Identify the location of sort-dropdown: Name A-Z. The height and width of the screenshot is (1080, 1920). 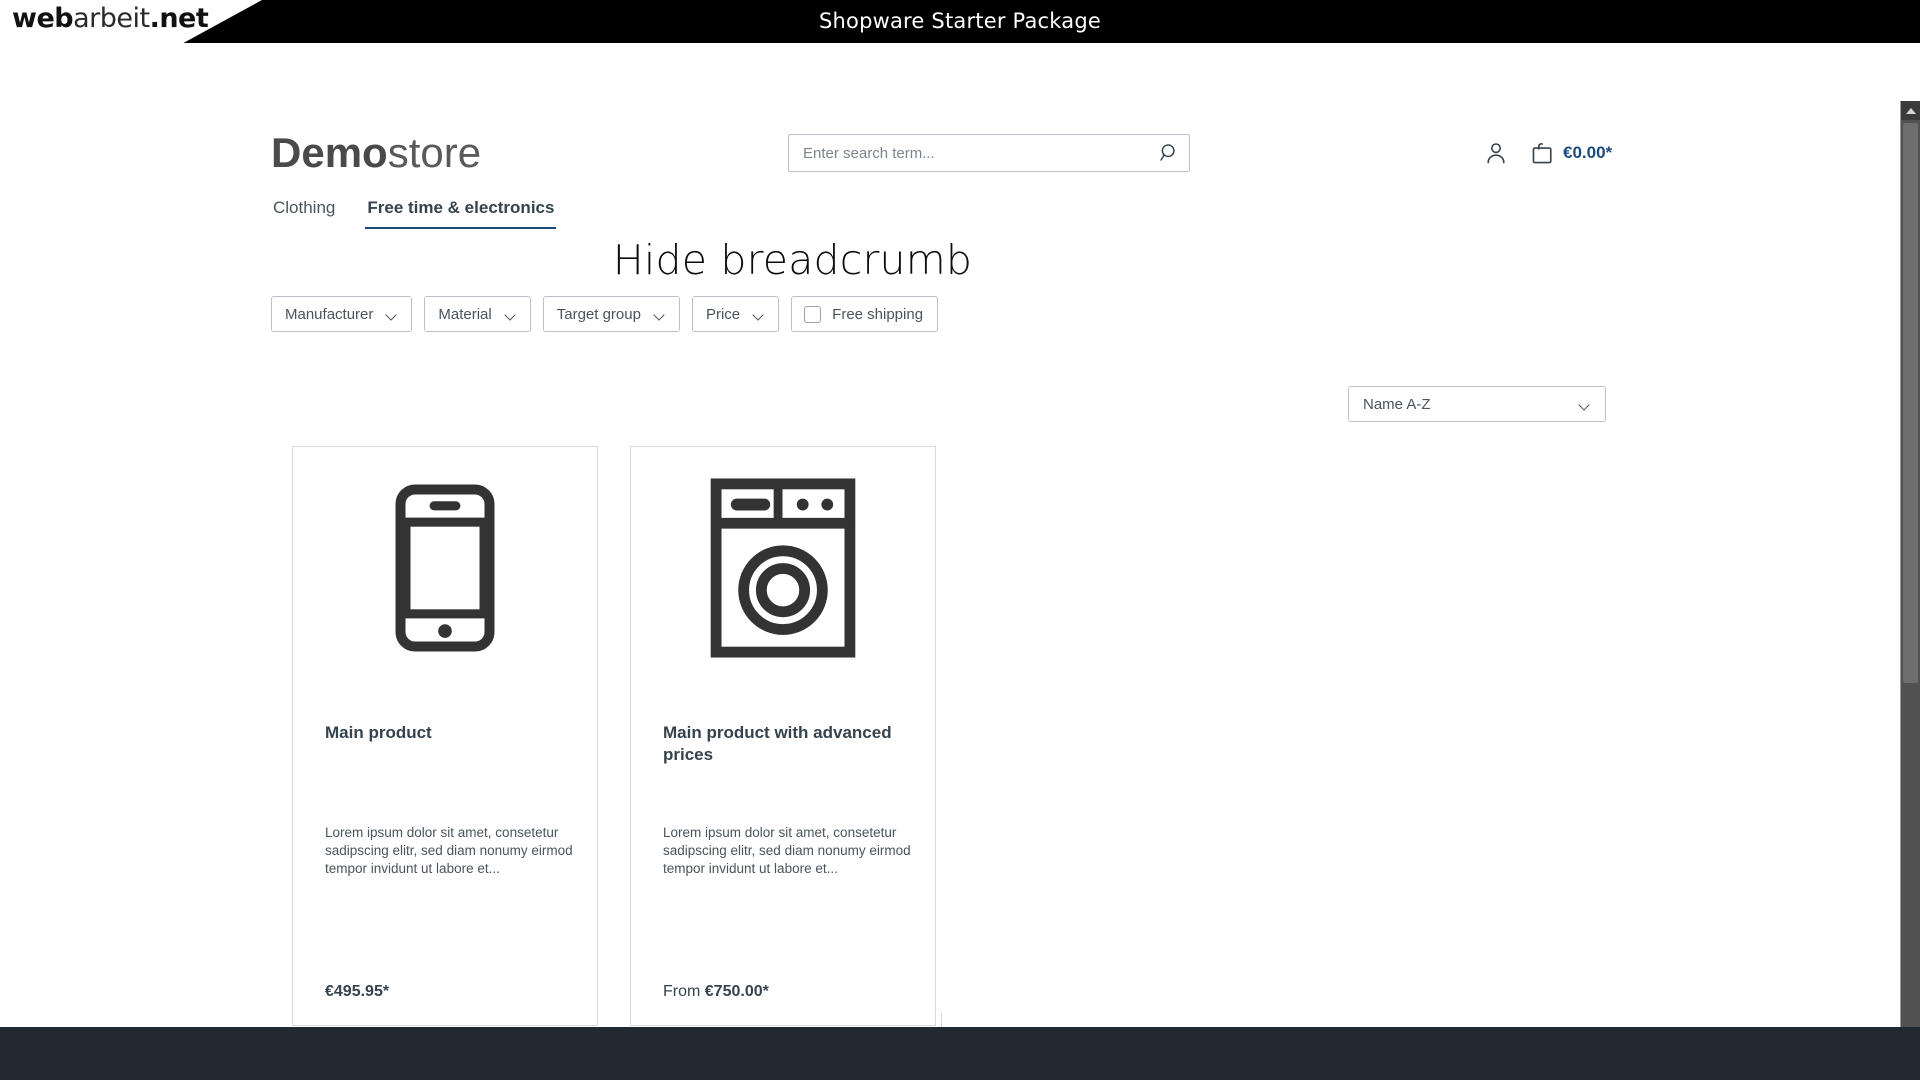
(1477, 404).